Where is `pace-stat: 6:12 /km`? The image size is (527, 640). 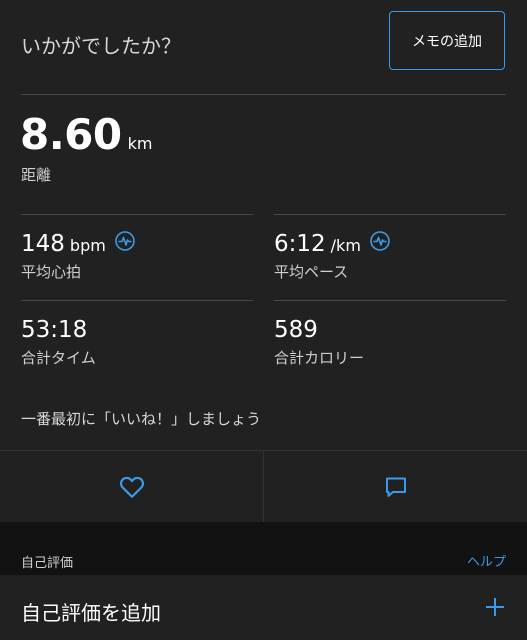
pace-stat: 6:12 /km is located at coordinates (332, 244).